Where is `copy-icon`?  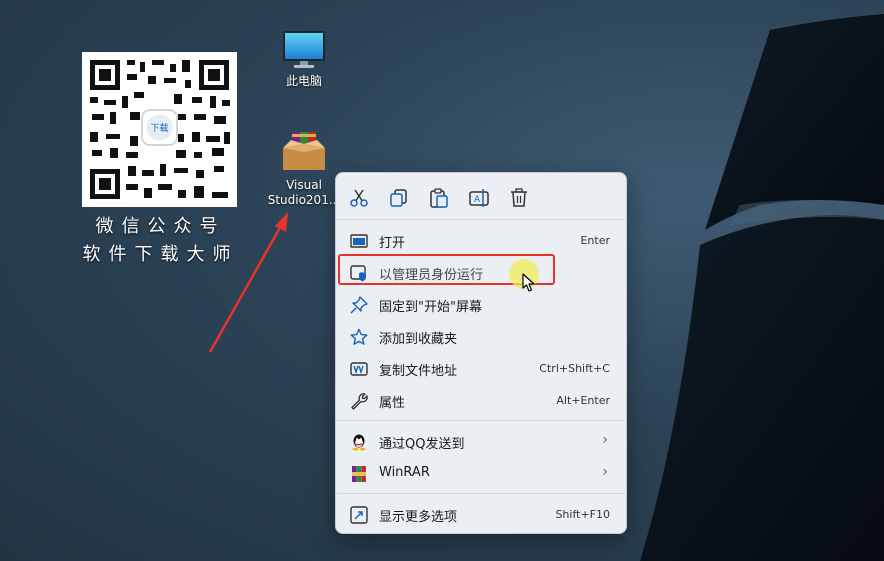 copy-icon is located at coordinates (399, 198).